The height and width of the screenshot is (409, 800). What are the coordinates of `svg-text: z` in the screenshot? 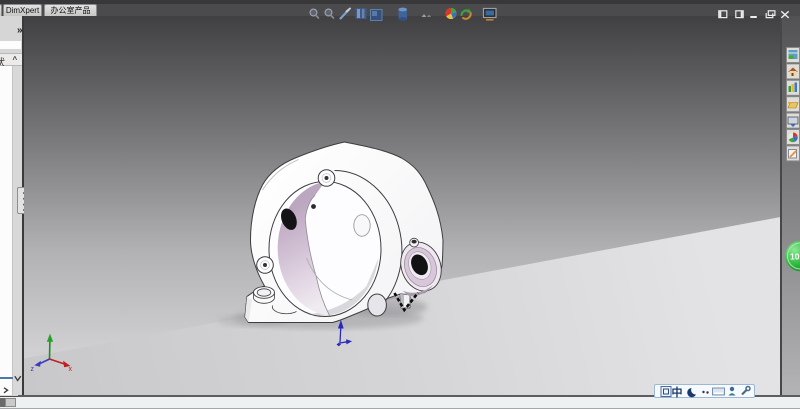 It's located at (32, 369).